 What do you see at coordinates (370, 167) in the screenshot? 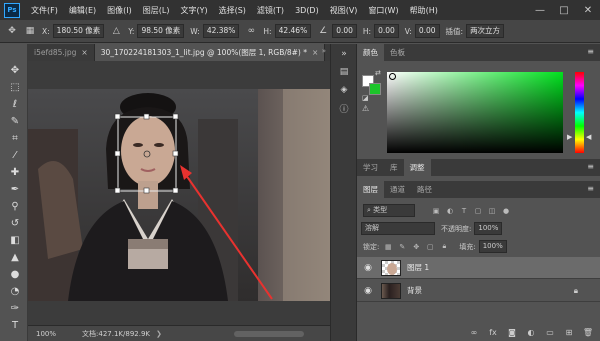
I see `tab-learn: 学习` at bounding box center [370, 167].